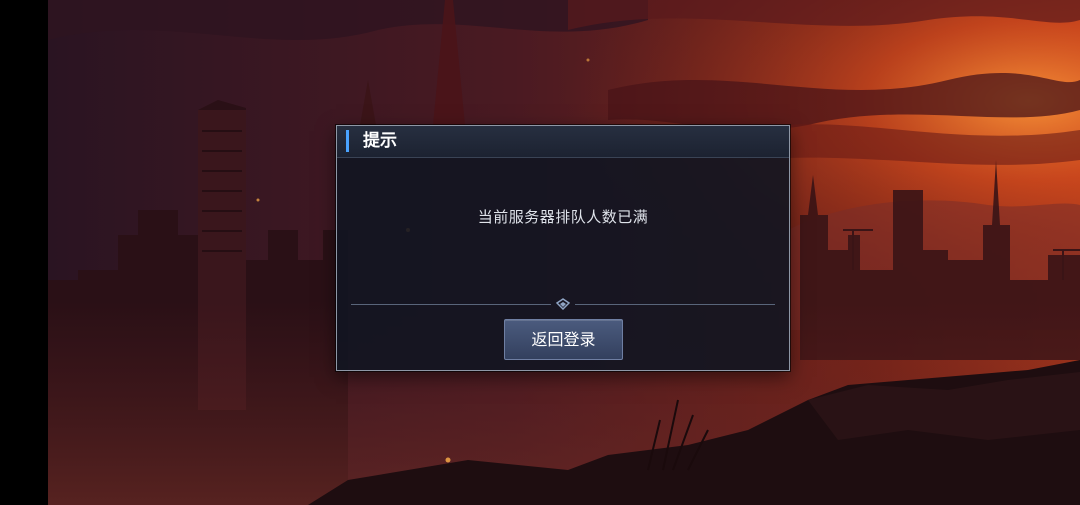 The image size is (1080, 505). Describe the element at coordinates (24, 252) in the screenshot. I see `letterbox-bar` at that location.